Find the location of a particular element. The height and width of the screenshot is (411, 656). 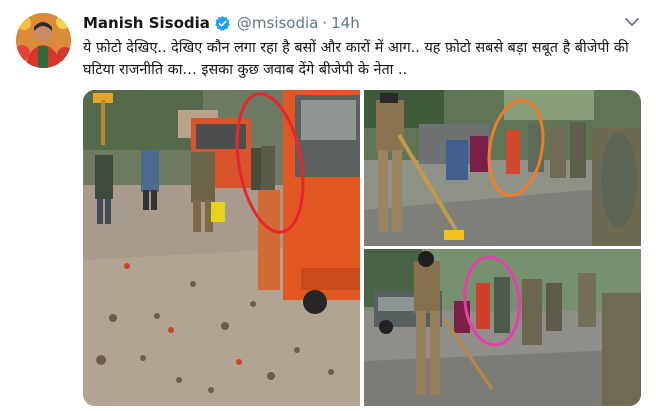

avatar is located at coordinates (43, 40).